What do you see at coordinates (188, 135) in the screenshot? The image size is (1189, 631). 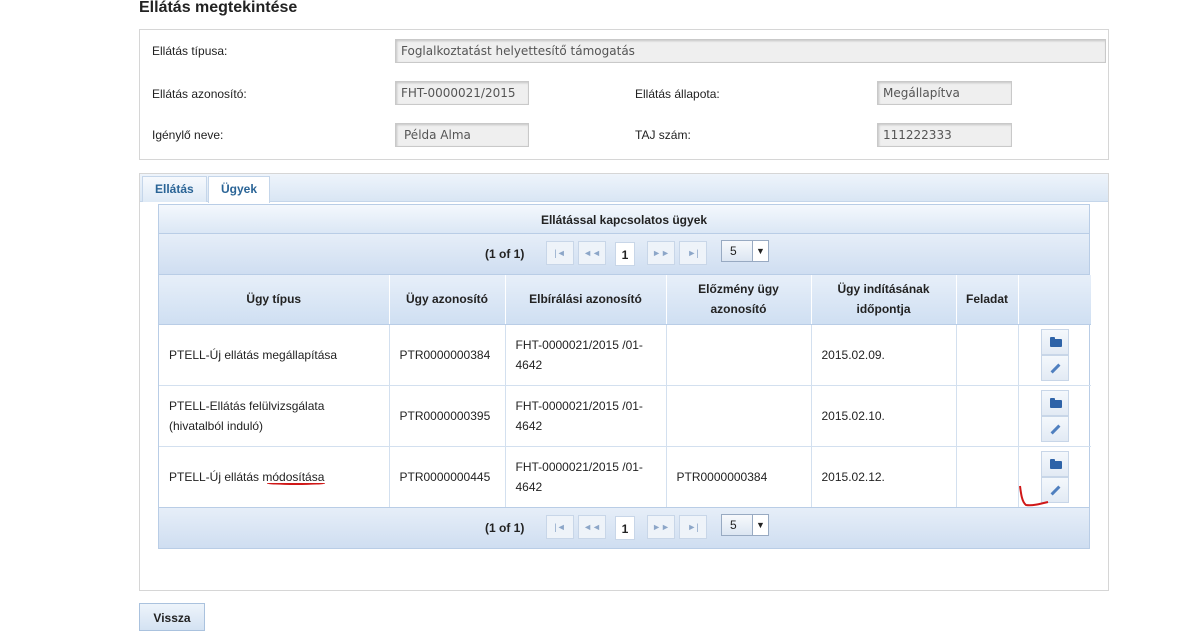 I see `applicant-label: Igénylő neve:` at bounding box center [188, 135].